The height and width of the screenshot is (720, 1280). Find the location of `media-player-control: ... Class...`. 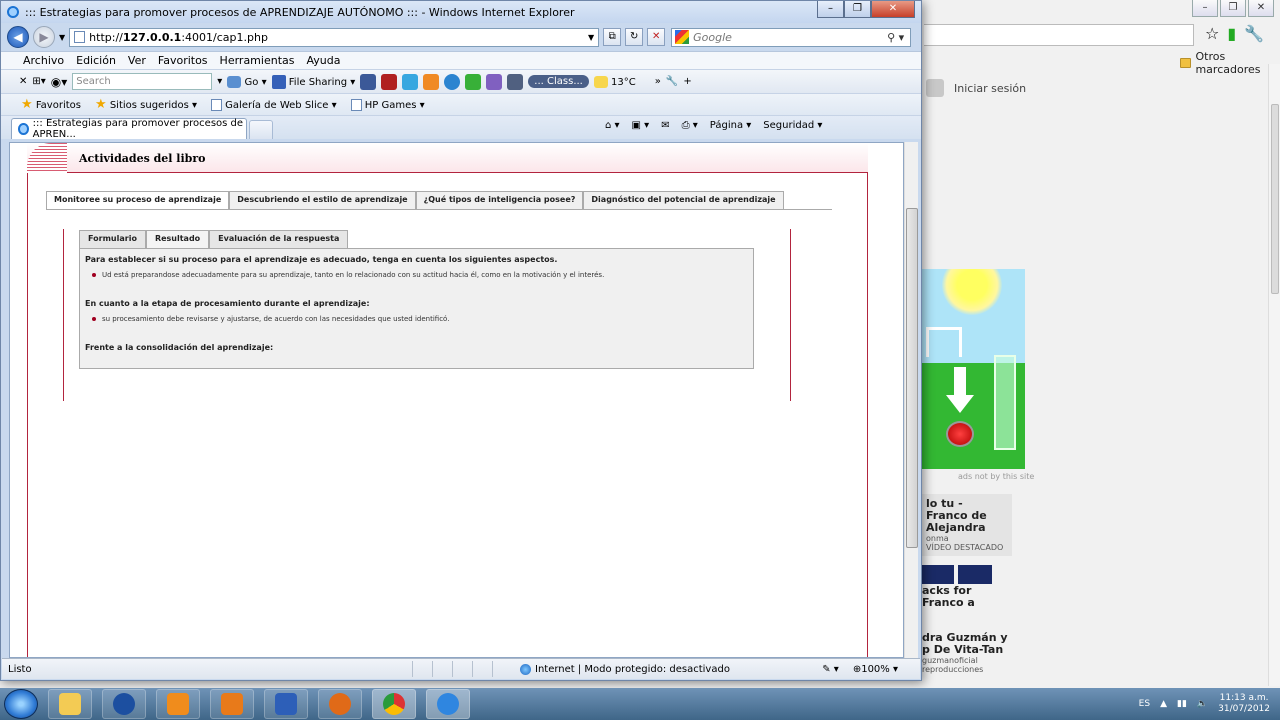

media-player-control: ... Class... is located at coordinates (558, 81).